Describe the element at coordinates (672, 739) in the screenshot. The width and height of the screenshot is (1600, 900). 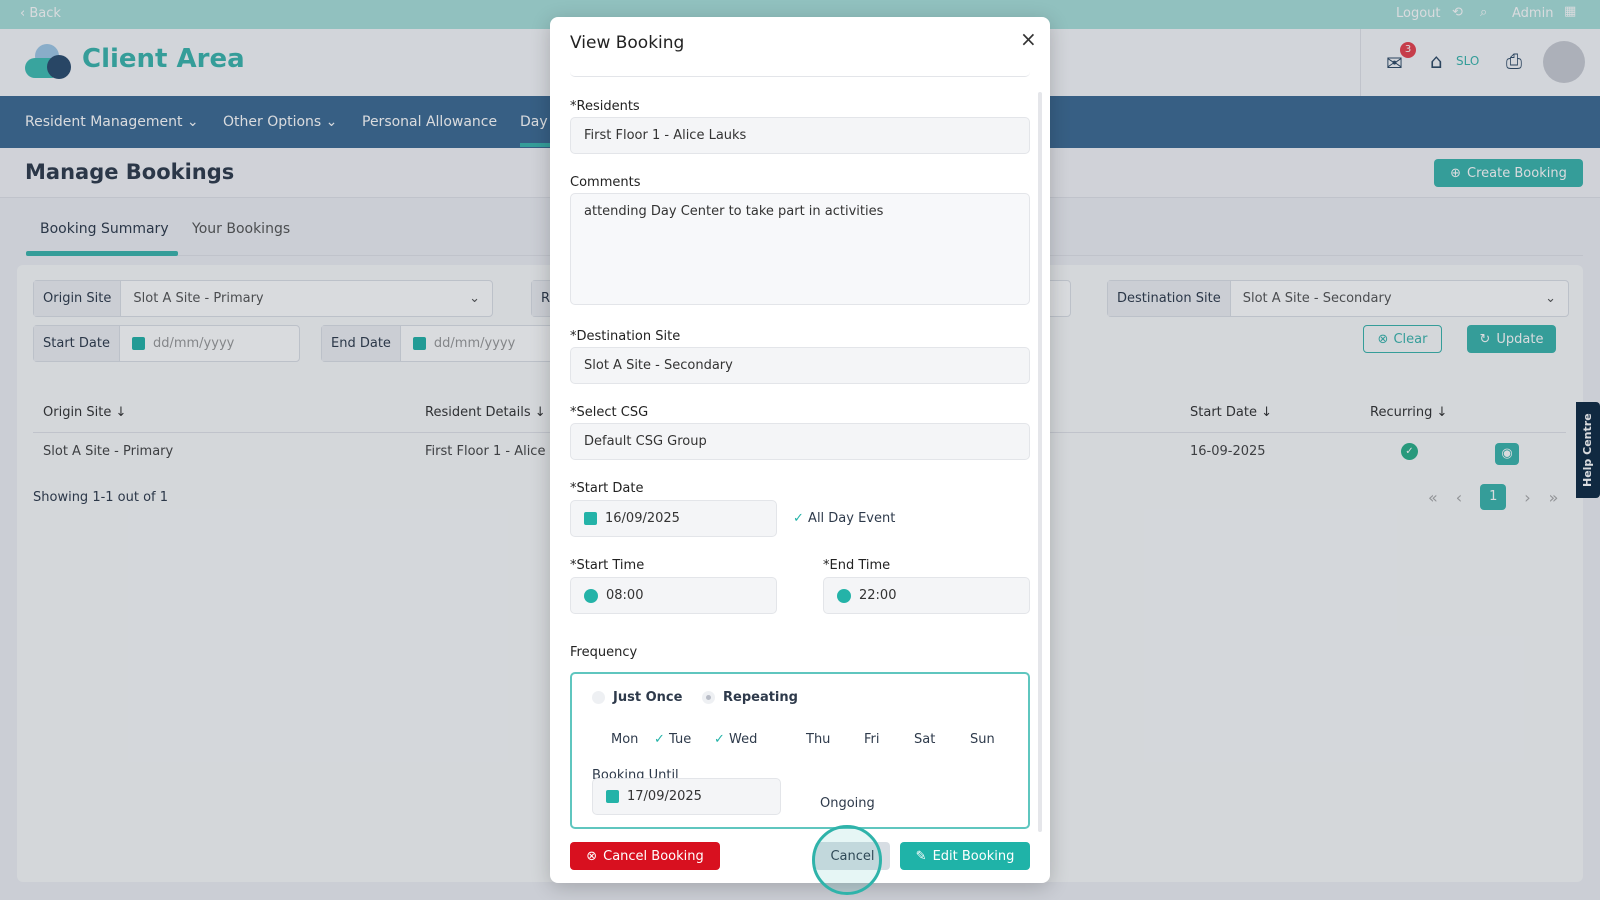
I see `day-tue: ✓ Tue` at that location.